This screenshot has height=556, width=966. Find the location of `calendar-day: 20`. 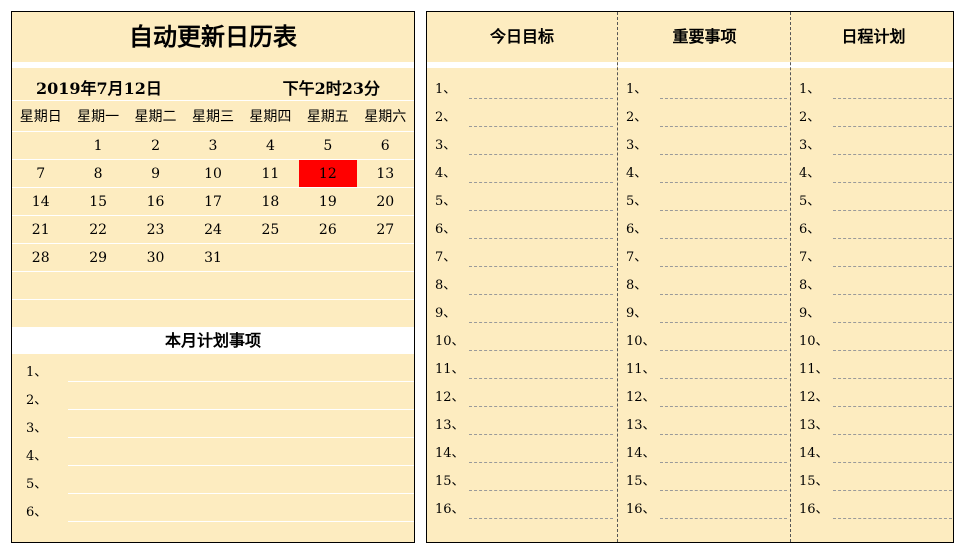

calendar-day: 20 is located at coordinates (385, 201).